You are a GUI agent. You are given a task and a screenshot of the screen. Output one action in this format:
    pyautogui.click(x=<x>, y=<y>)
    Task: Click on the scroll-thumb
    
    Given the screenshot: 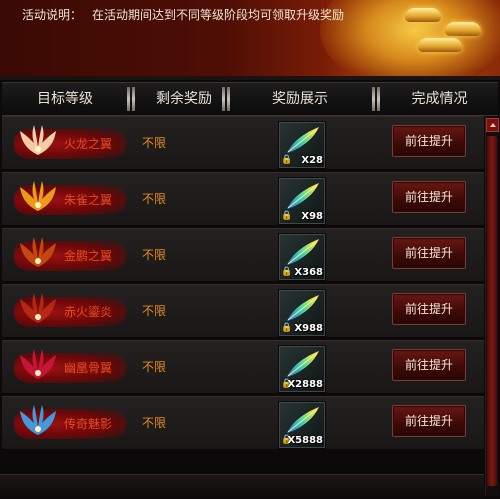 What is the action you would take?
    pyautogui.click(x=492, y=311)
    